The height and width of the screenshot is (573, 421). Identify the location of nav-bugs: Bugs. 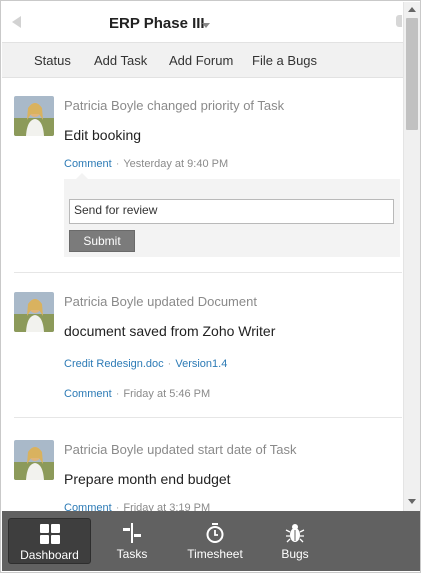
(295, 541).